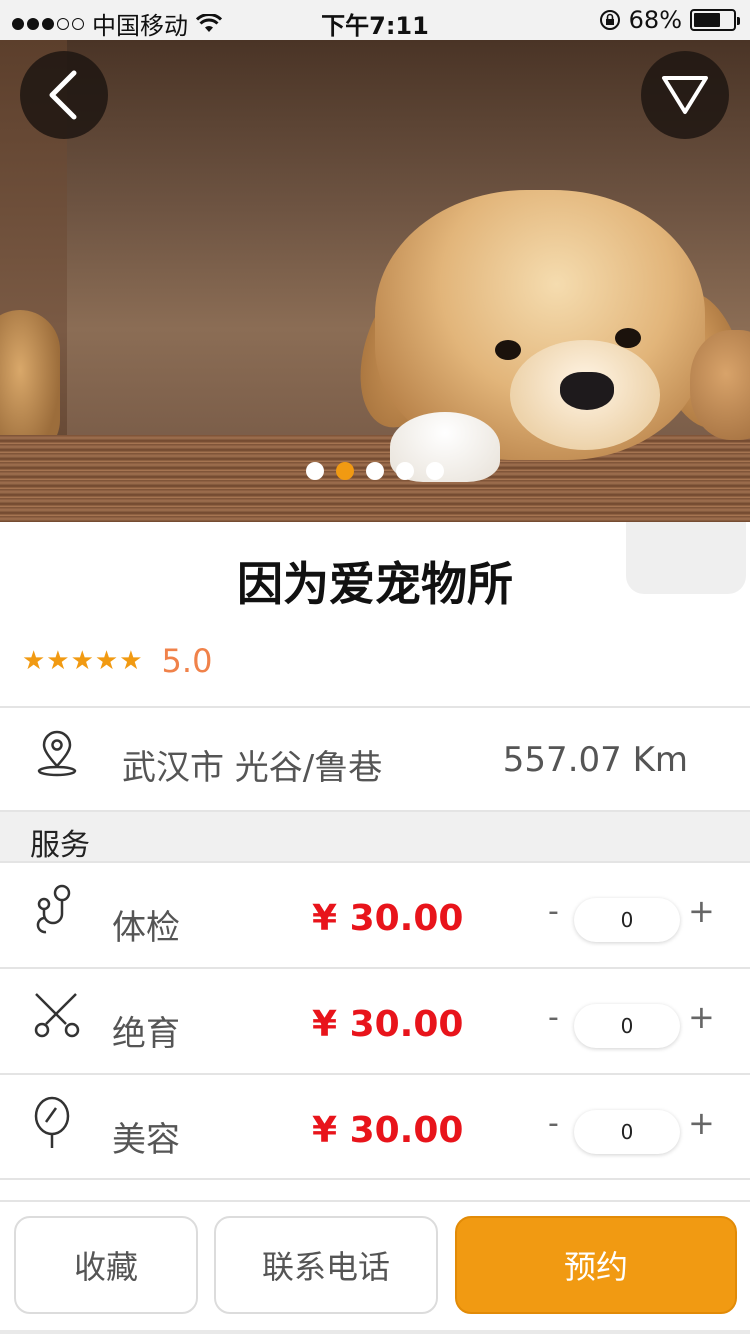 Image resolution: width=750 pixels, height=1334 pixels. What do you see at coordinates (609, 20) in the screenshot?
I see `rotation-lock-icon` at bounding box center [609, 20].